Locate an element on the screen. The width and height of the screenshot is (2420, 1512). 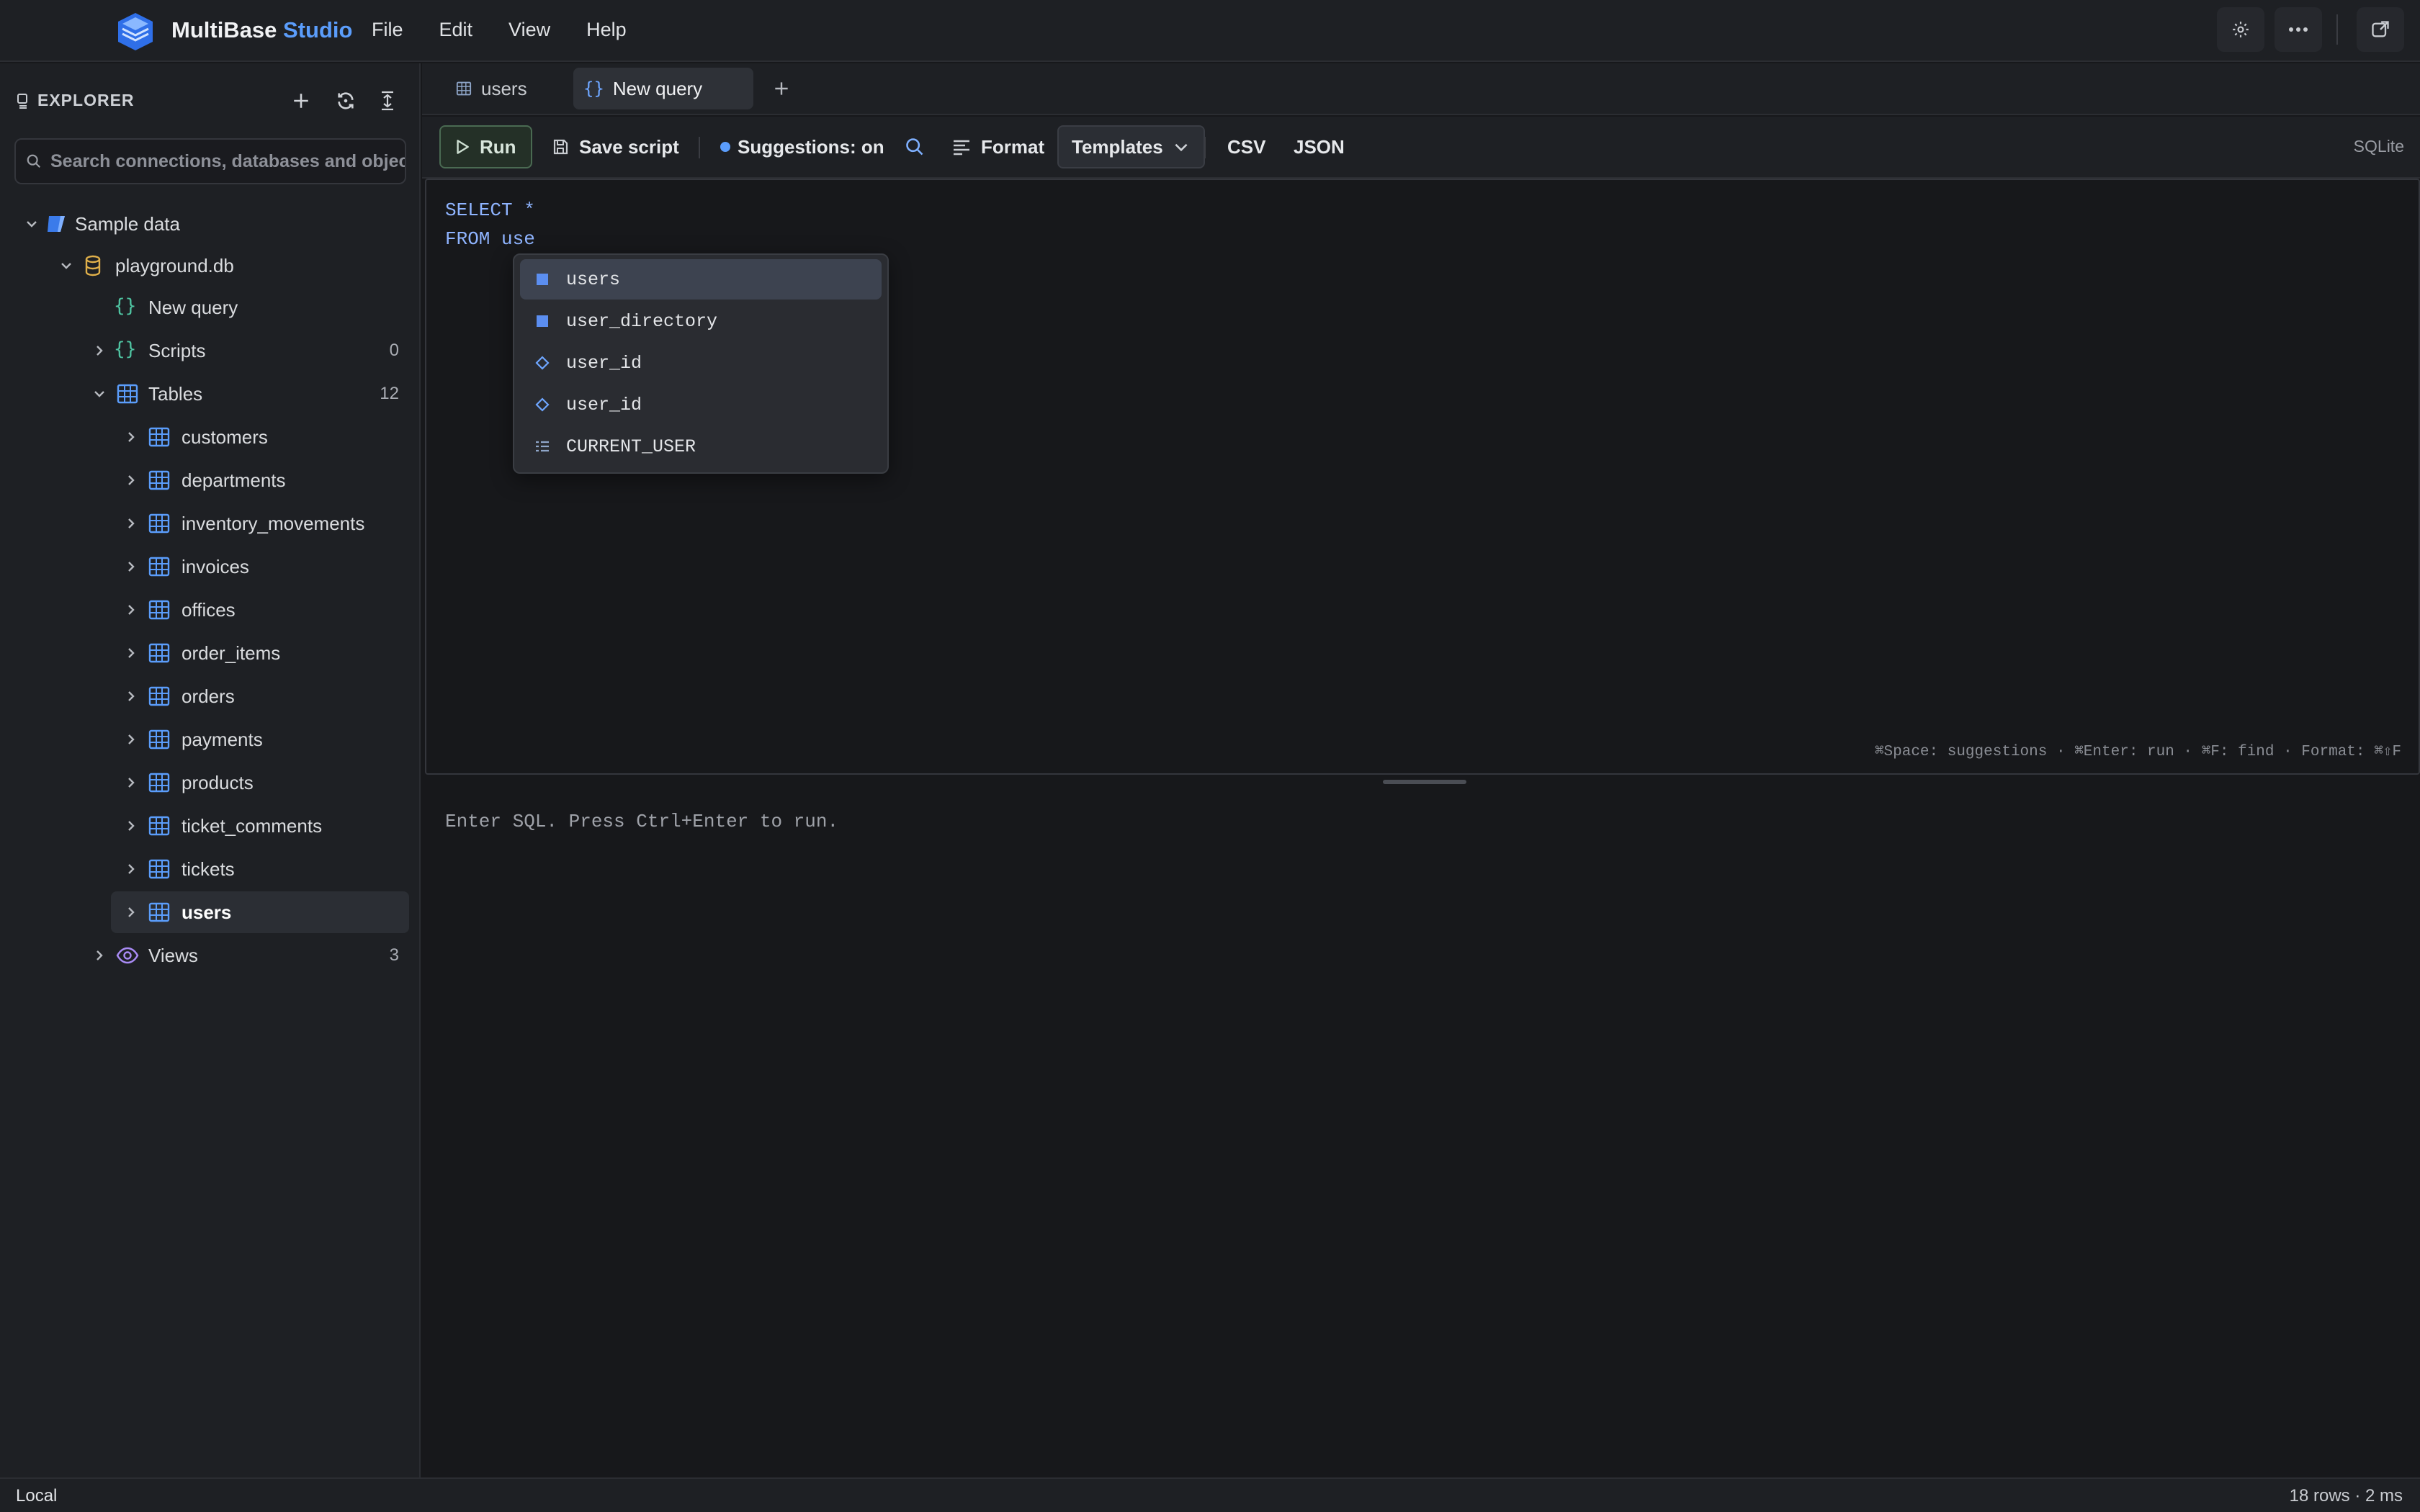
tree-views: Views 3 is located at coordinates (210, 955).